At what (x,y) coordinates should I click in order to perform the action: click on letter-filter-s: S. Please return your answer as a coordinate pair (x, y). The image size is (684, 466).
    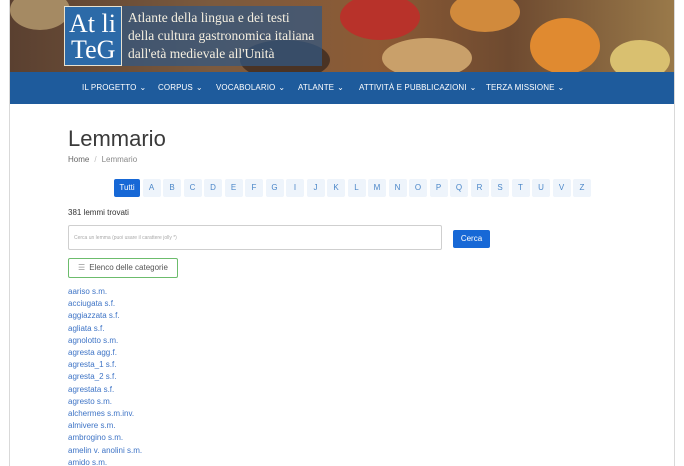
    Looking at the image, I should click on (500, 188).